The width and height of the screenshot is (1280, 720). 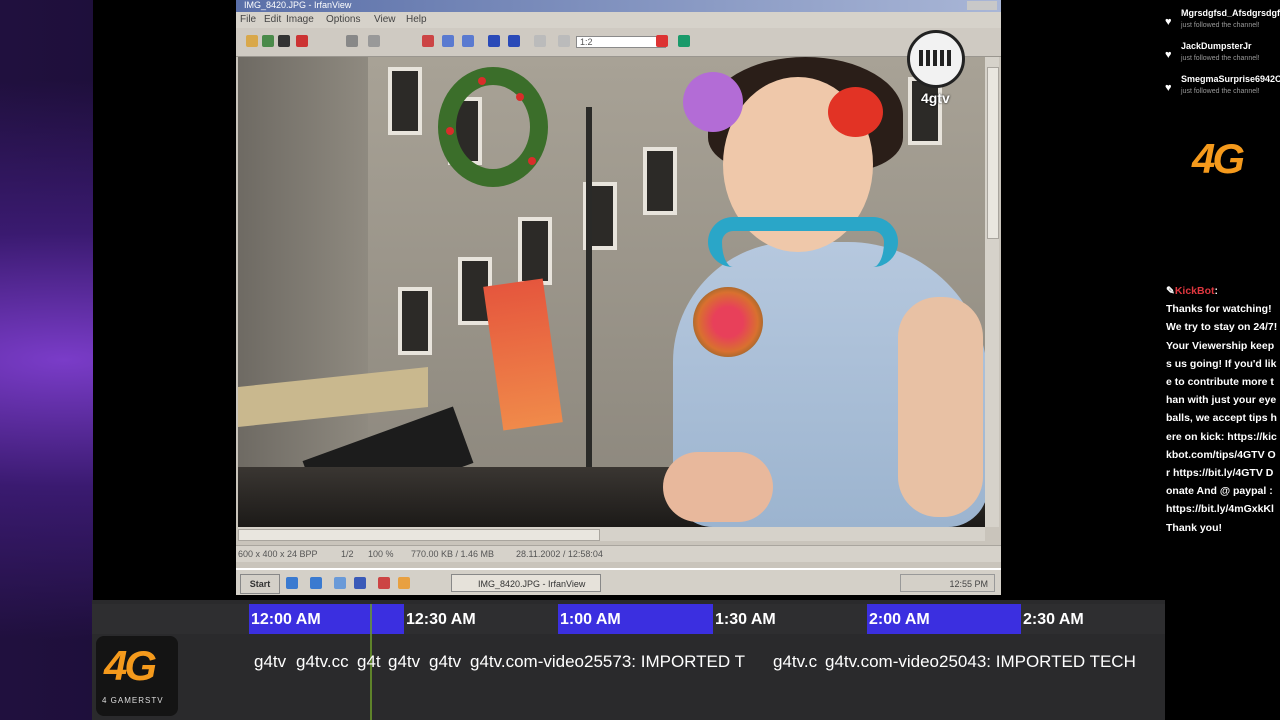 What do you see at coordinates (795, 661) in the screenshot?
I see `program-item: g4tv.c` at bounding box center [795, 661].